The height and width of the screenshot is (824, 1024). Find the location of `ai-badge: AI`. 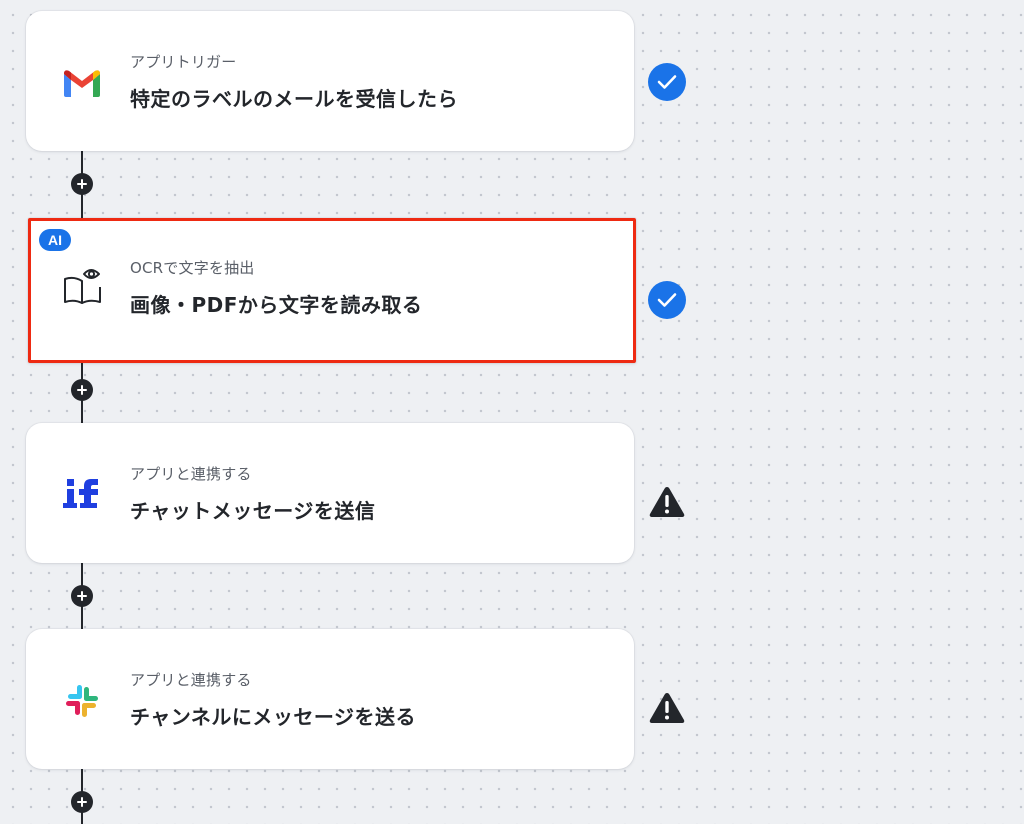

ai-badge: AI is located at coordinates (55, 240).